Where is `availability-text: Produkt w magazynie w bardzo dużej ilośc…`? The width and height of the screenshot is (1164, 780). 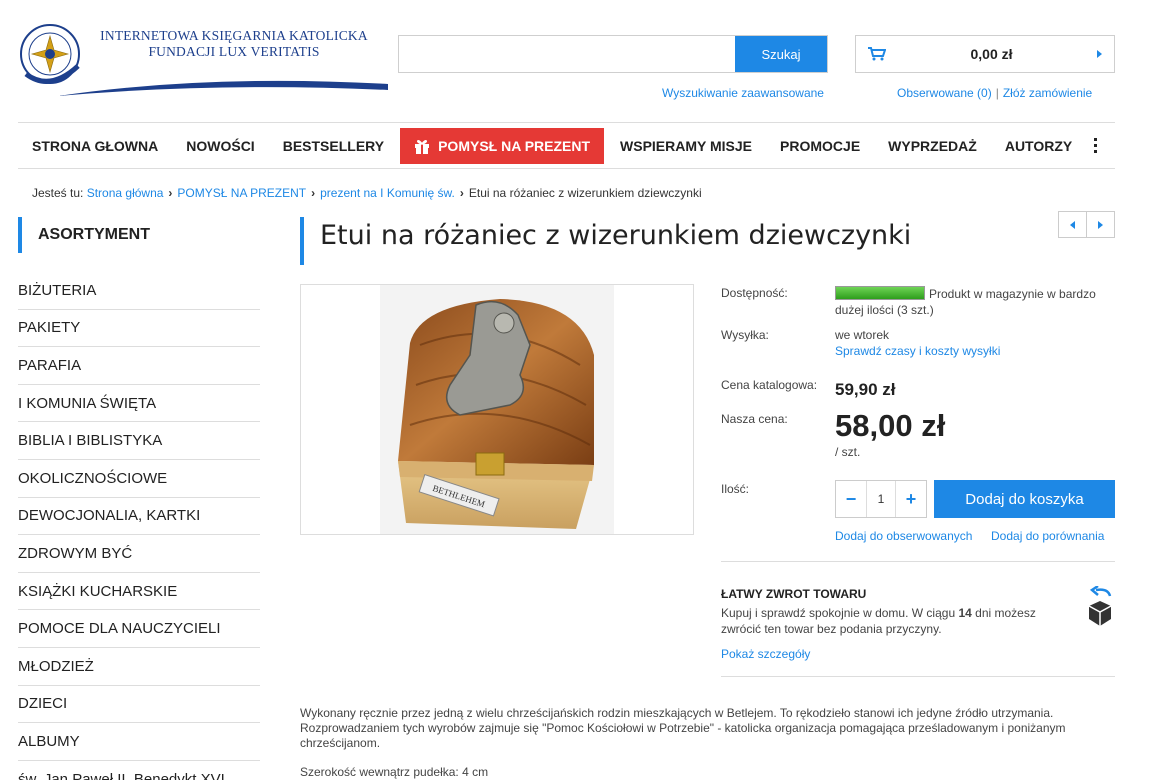
availability-text: Produkt w magazynie w bardzo dużej ilośc… is located at coordinates (965, 302).